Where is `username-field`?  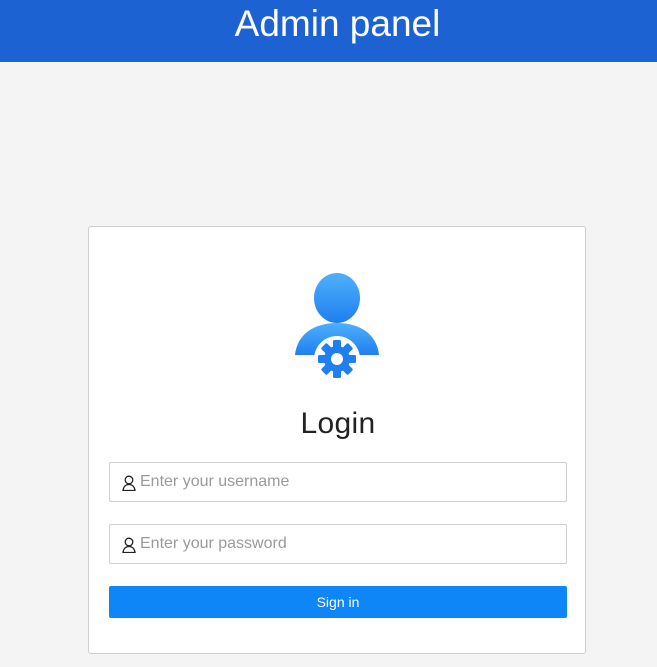
username-field is located at coordinates (338, 482).